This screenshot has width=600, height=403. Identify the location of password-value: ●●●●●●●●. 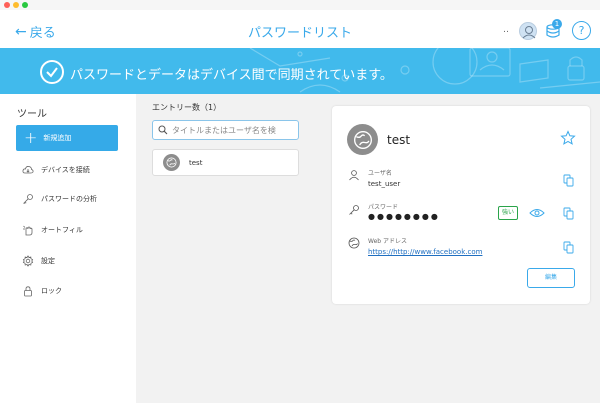
(404, 216).